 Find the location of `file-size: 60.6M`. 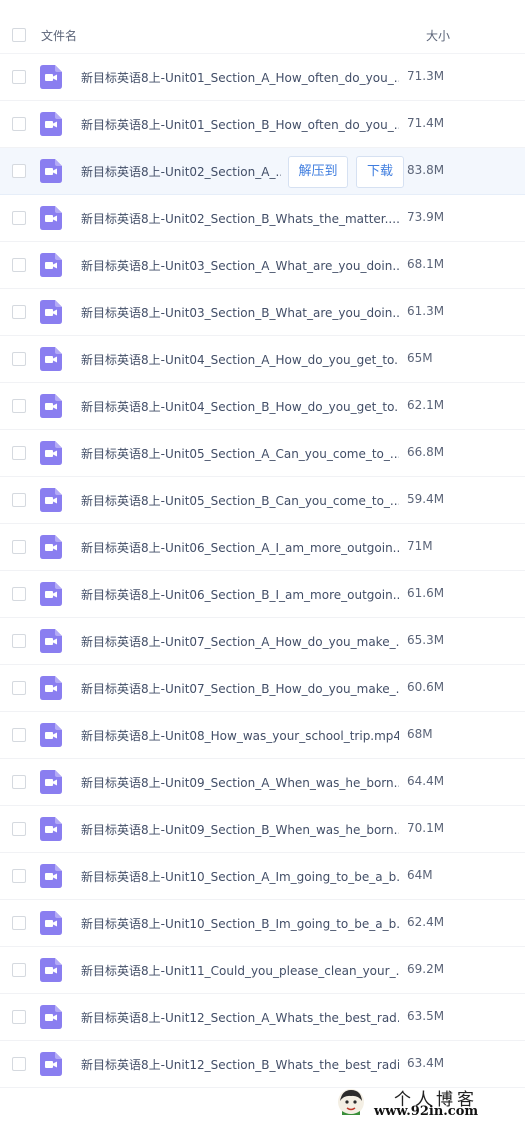

file-size: 60.6M is located at coordinates (426, 687).